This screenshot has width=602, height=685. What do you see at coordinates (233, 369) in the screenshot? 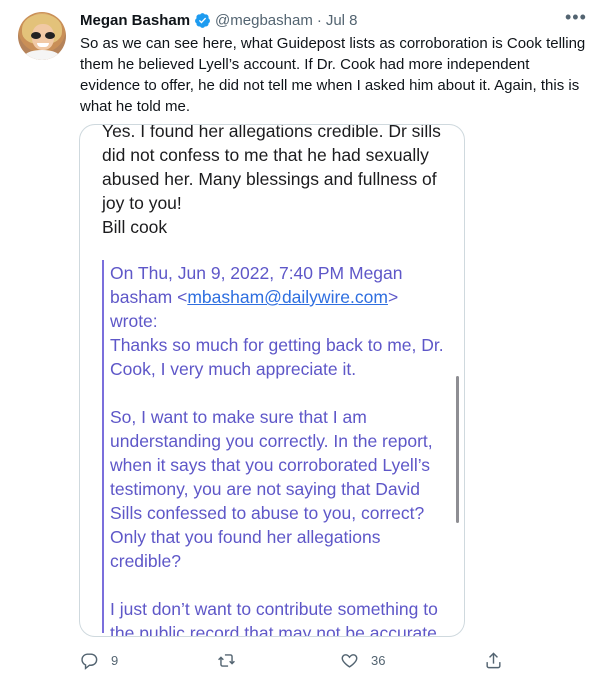
I see `quote-line: Cook, I very much appreciate it.` at bounding box center [233, 369].